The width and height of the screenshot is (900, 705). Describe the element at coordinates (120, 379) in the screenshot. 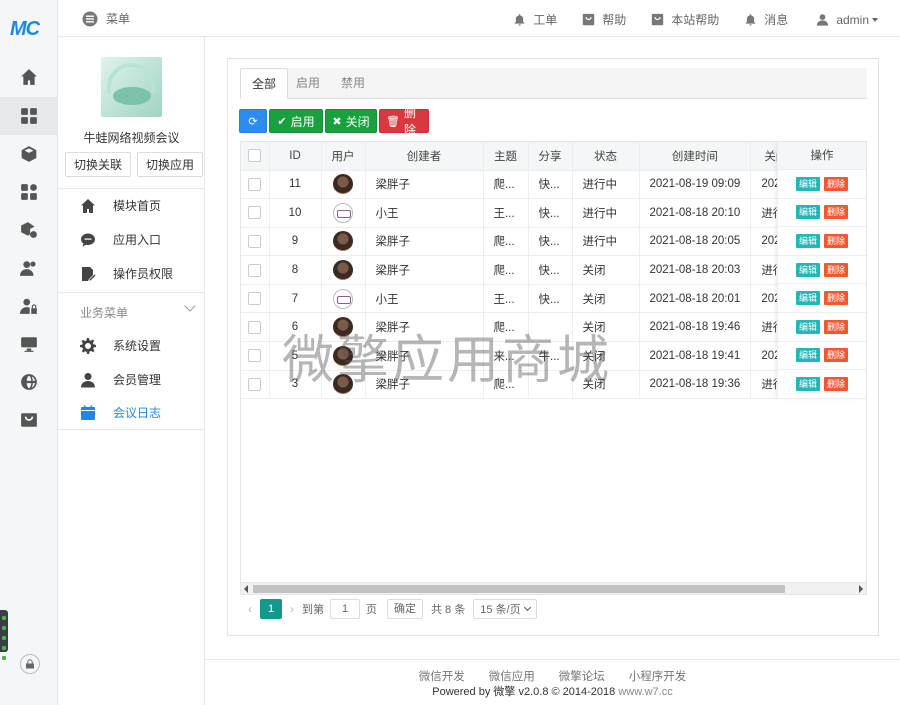

I see `sidebar-item-member-management: 会员管理` at that location.